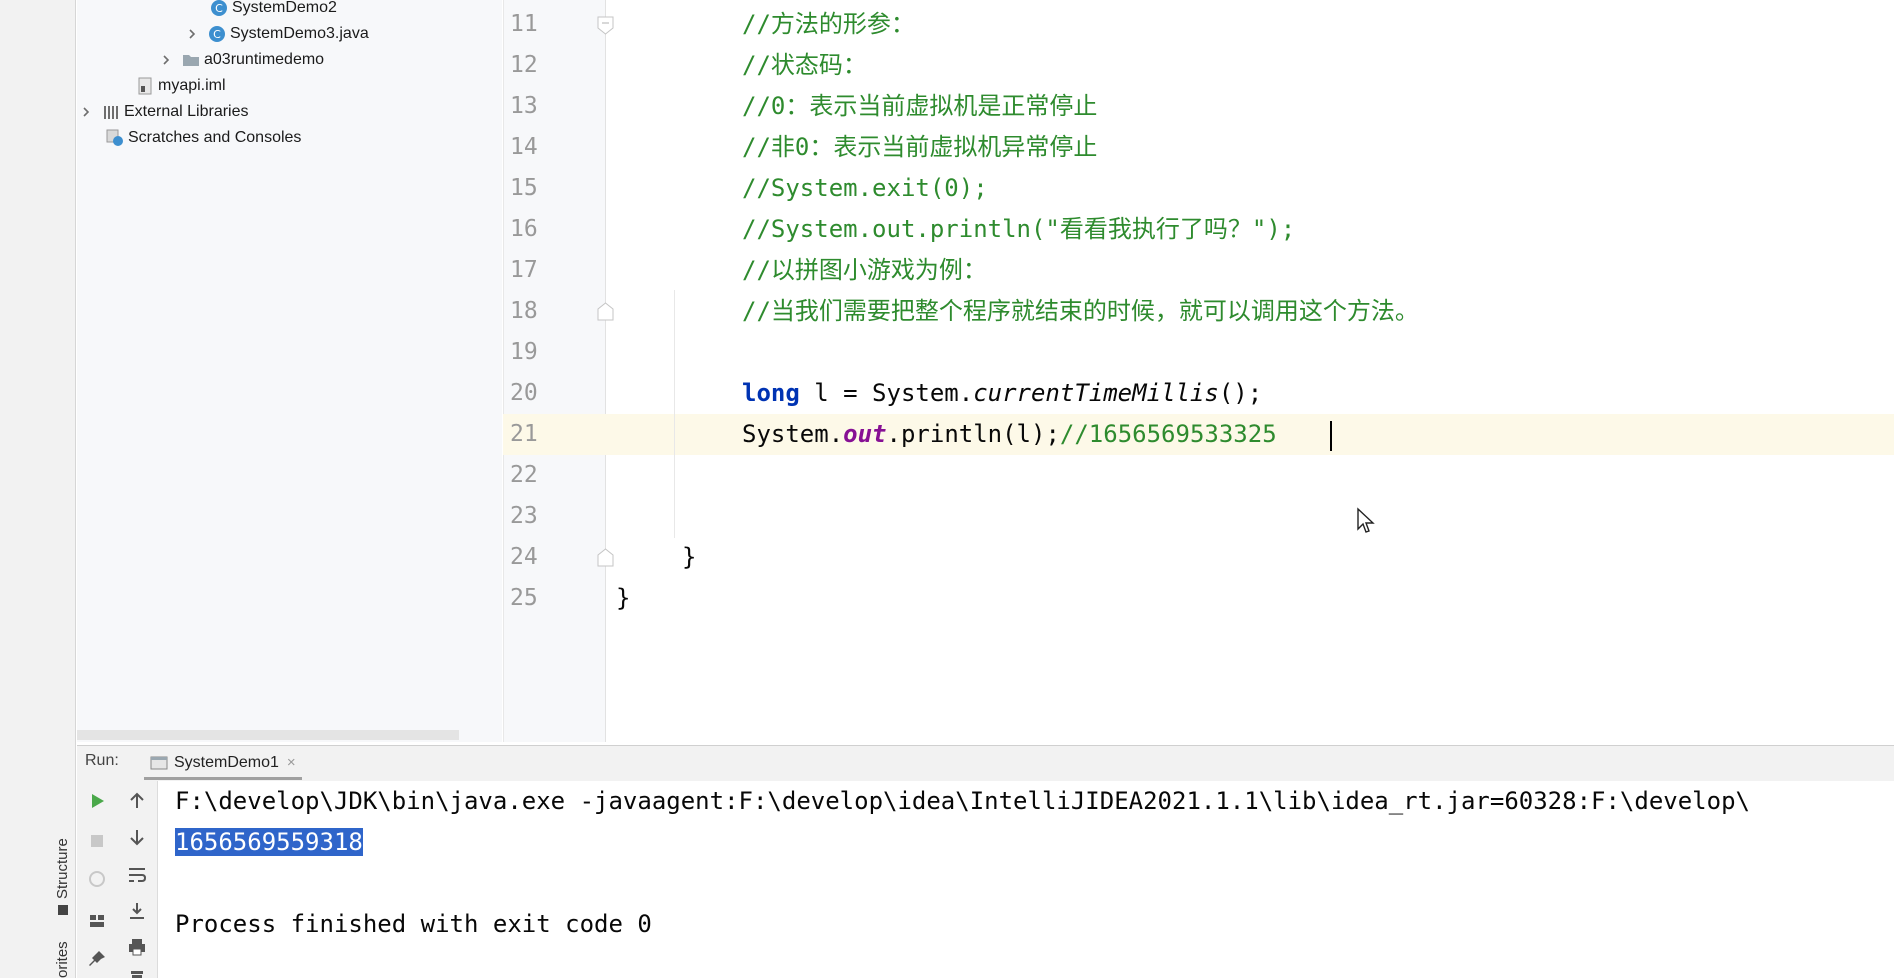 The image size is (1894, 978). I want to click on arrow-up-icon, so click(137, 800).